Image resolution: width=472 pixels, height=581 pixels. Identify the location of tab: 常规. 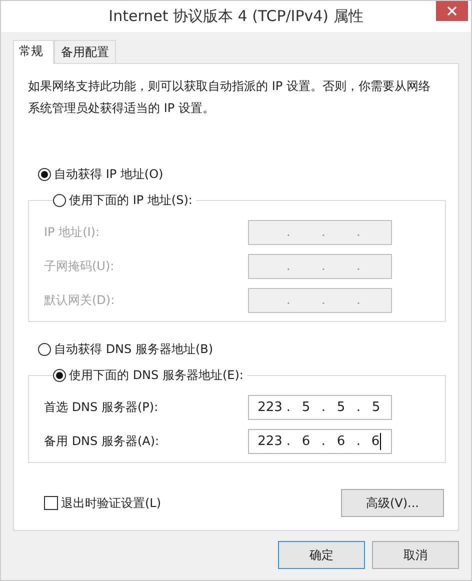
(33, 52).